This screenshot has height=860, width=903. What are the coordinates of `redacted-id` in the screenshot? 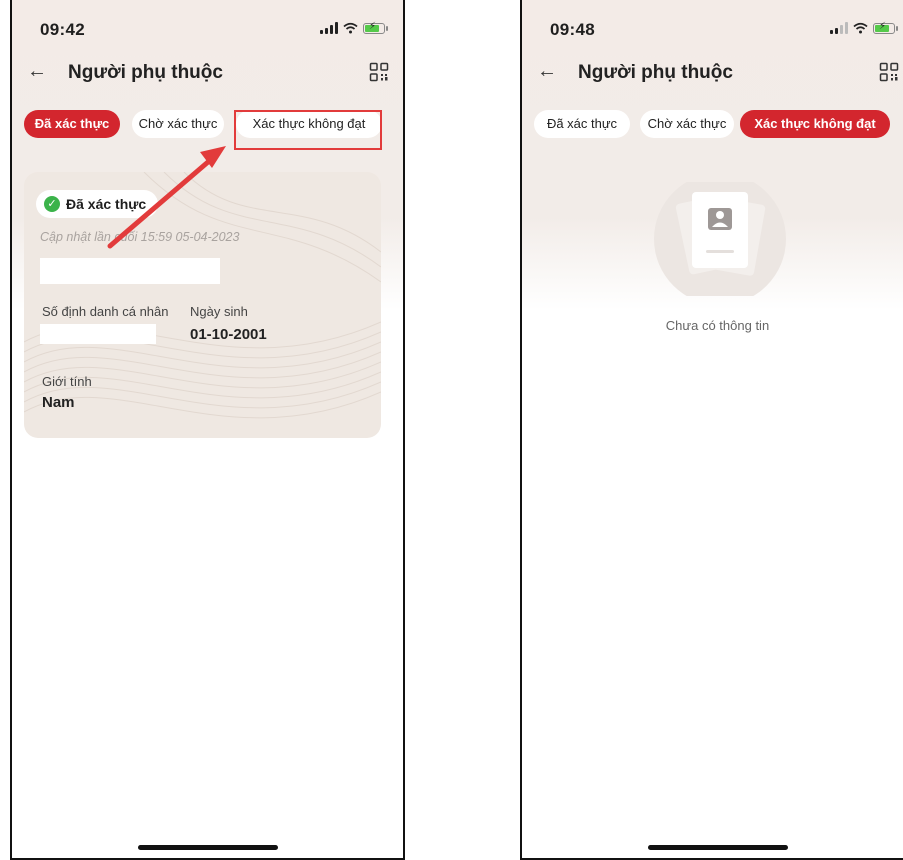 It's located at (98, 334).